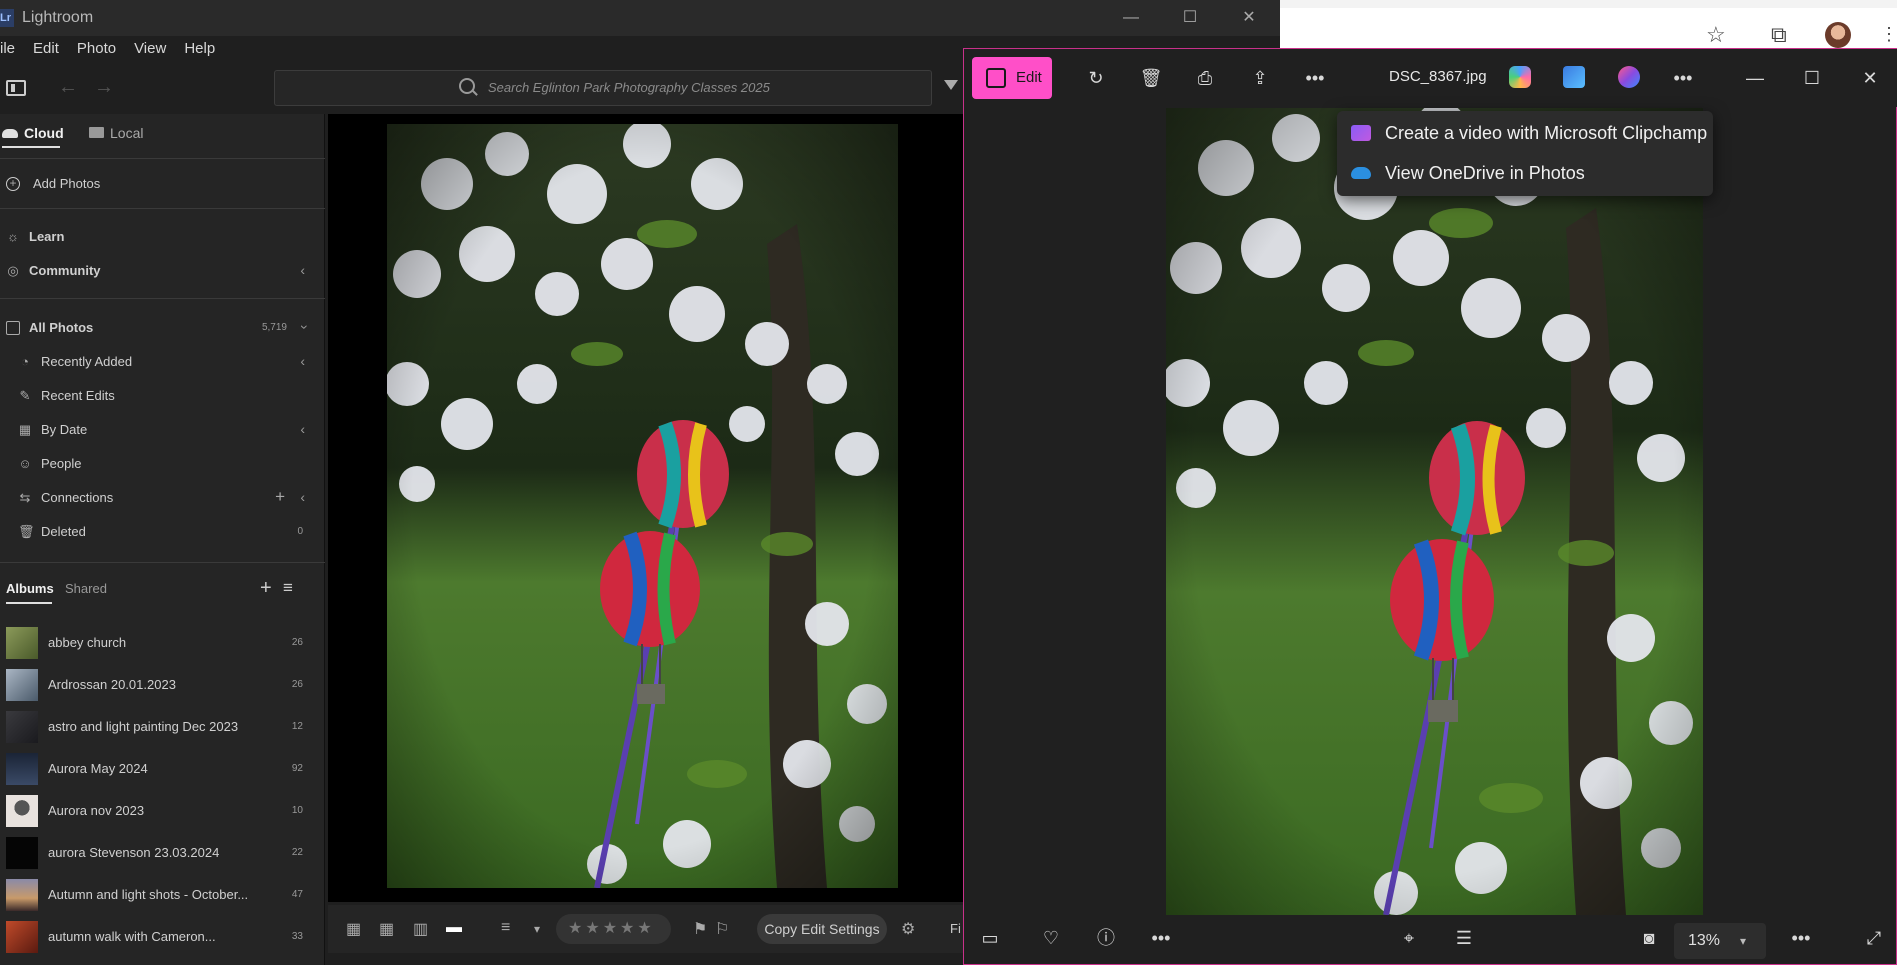 Image resolution: width=1897 pixels, height=965 pixels. Describe the element at coordinates (162, 727) in the screenshot. I see `album-item: astro and light painting Dec 2023 12` at that location.